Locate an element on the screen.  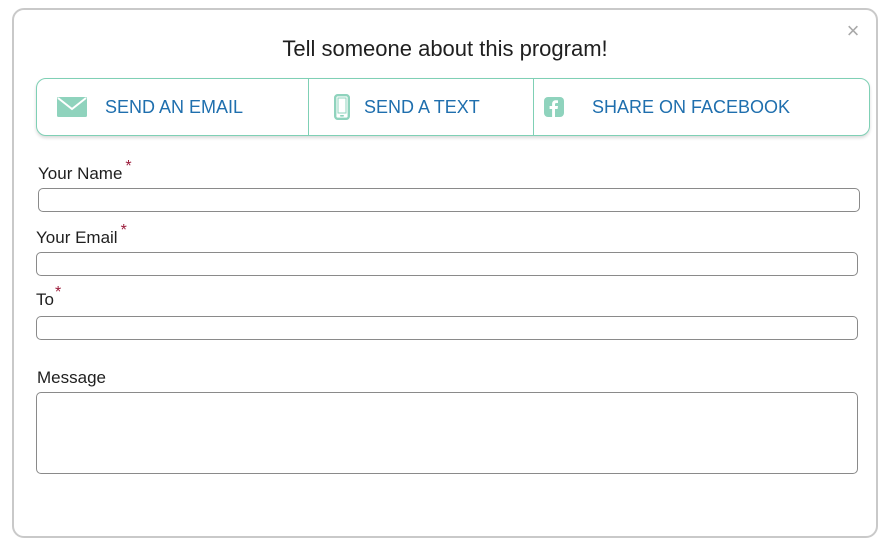
your-email-input is located at coordinates (447, 264).